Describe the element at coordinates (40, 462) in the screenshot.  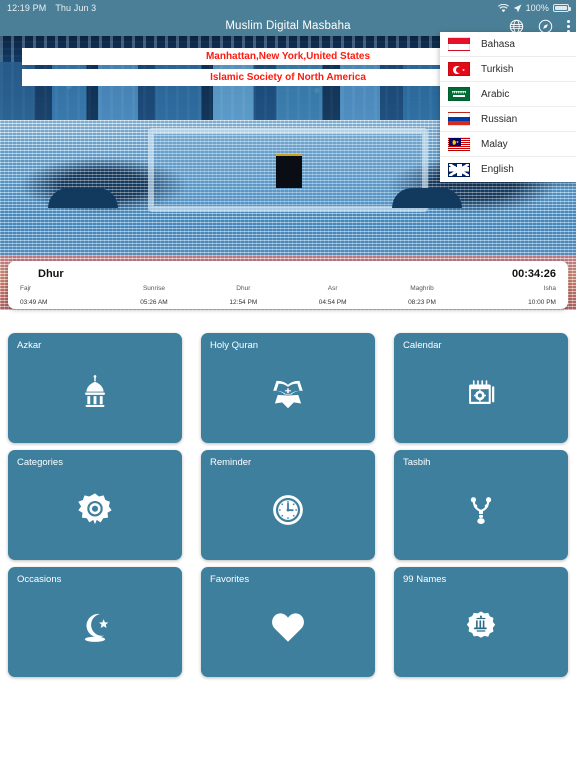
I see `card-label: Categories` at that location.